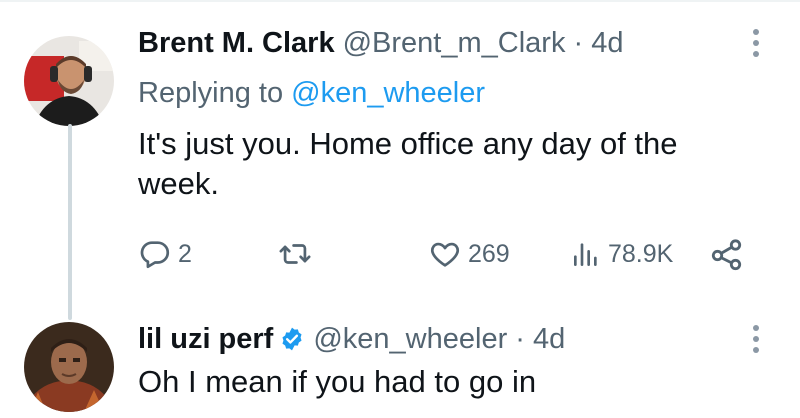  Describe the element at coordinates (69, 81) in the screenshot. I see `avatar-brent` at that location.